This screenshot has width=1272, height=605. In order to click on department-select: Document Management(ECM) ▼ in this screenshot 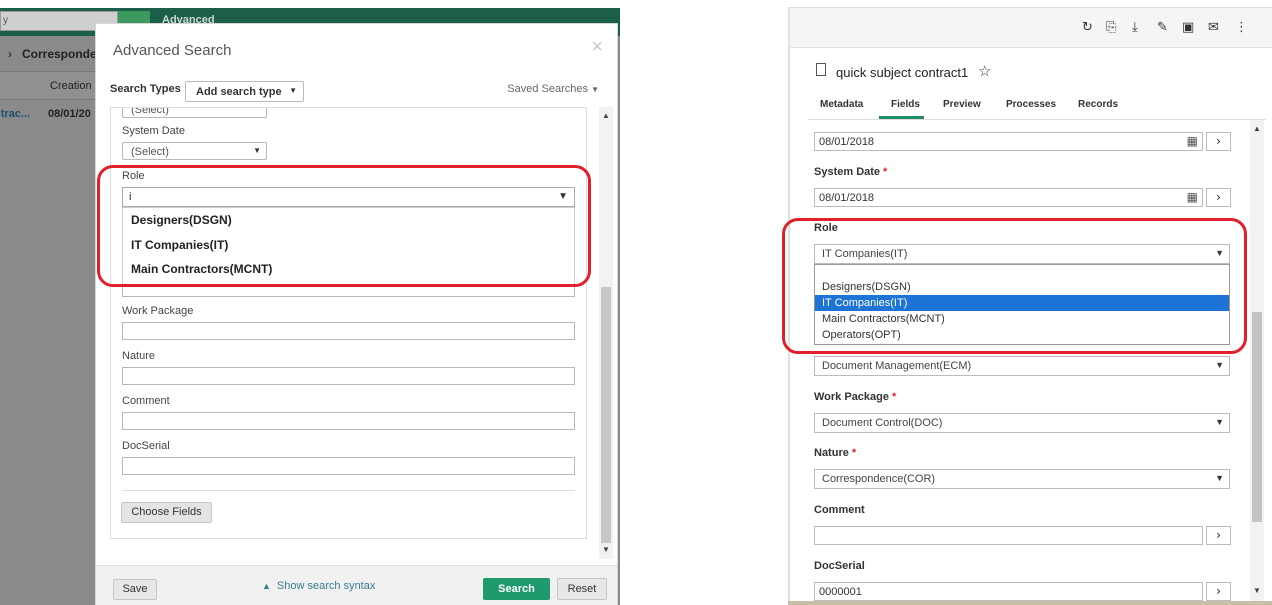, I will do `click(1022, 366)`.